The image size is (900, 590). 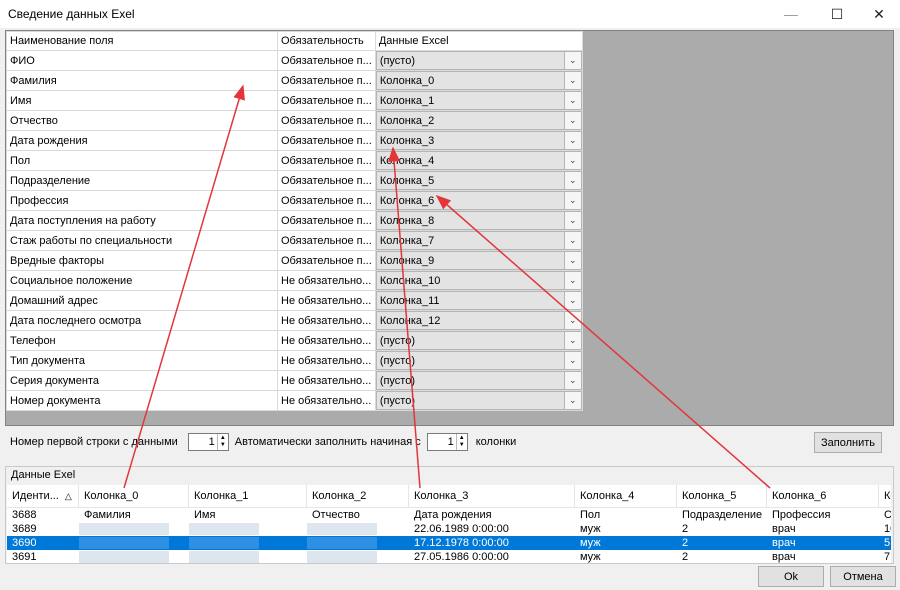 What do you see at coordinates (470, 101) in the screenshot?
I see `excel-column-value: Колонка_1` at bounding box center [470, 101].